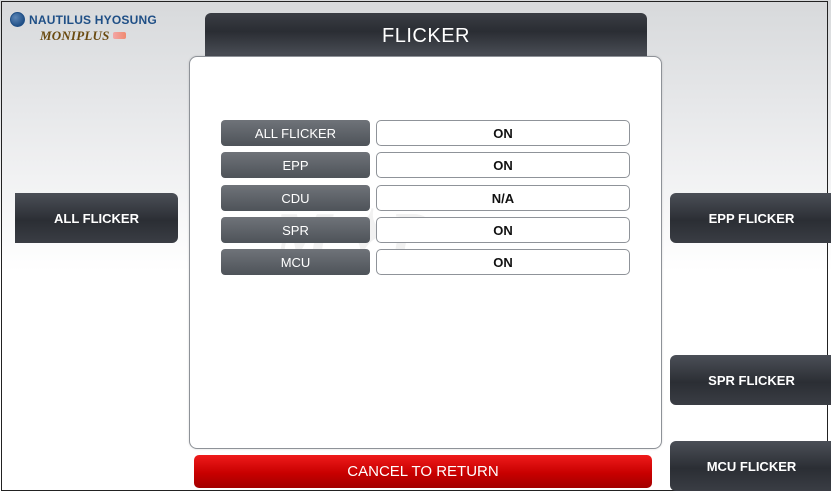 The image size is (831, 494). What do you see at coordinates (17, 19) in the screenshot?
I see `globe-icon` at bounding box center [17, 19].